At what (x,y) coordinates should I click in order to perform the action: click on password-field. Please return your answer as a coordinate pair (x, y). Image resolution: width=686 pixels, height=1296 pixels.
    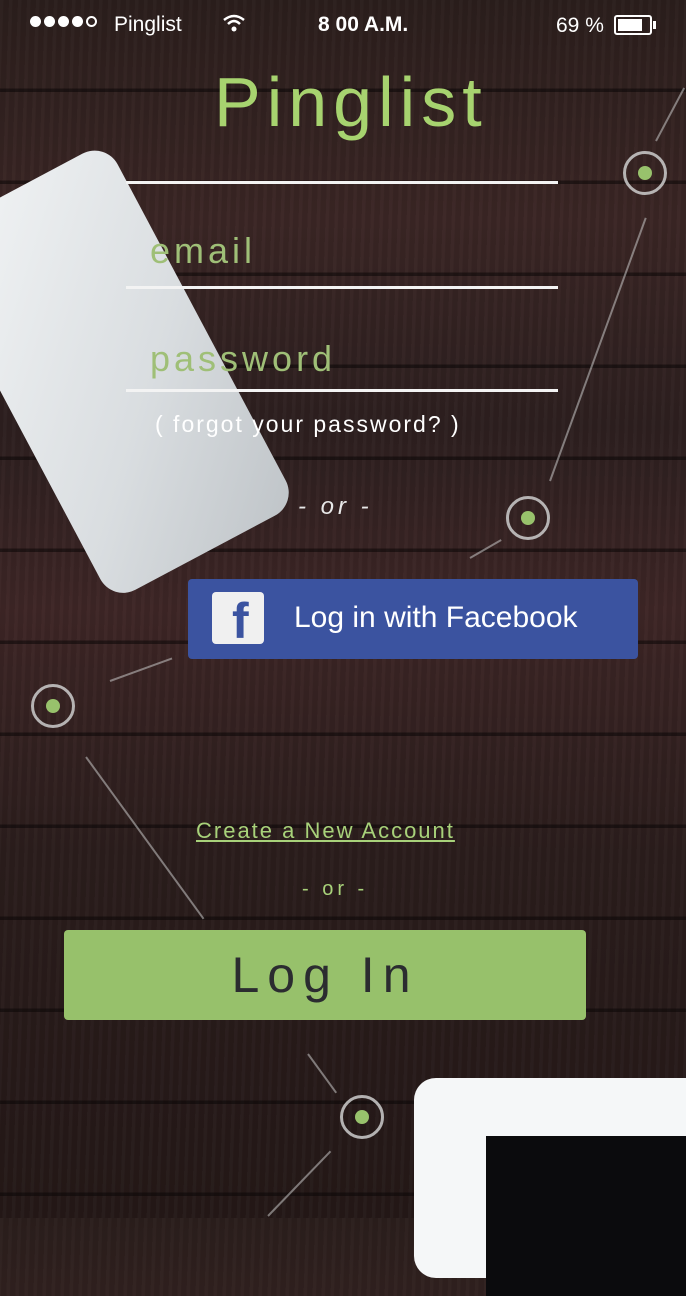
    Looking at the image, I should click on (345, 359).